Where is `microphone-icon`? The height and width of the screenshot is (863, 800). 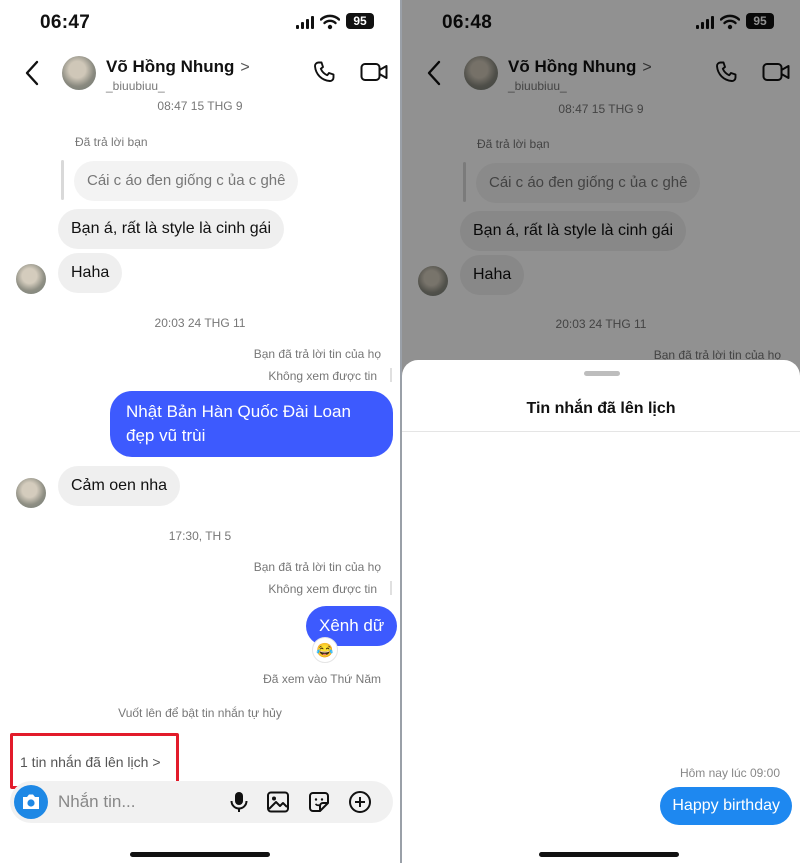 microphone-icon is located at coordinates (239, 802).